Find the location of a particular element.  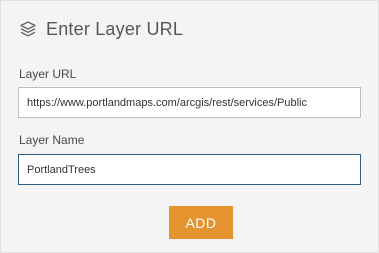

layer-url-label: Layer URL is located at coordinates (48, 74).